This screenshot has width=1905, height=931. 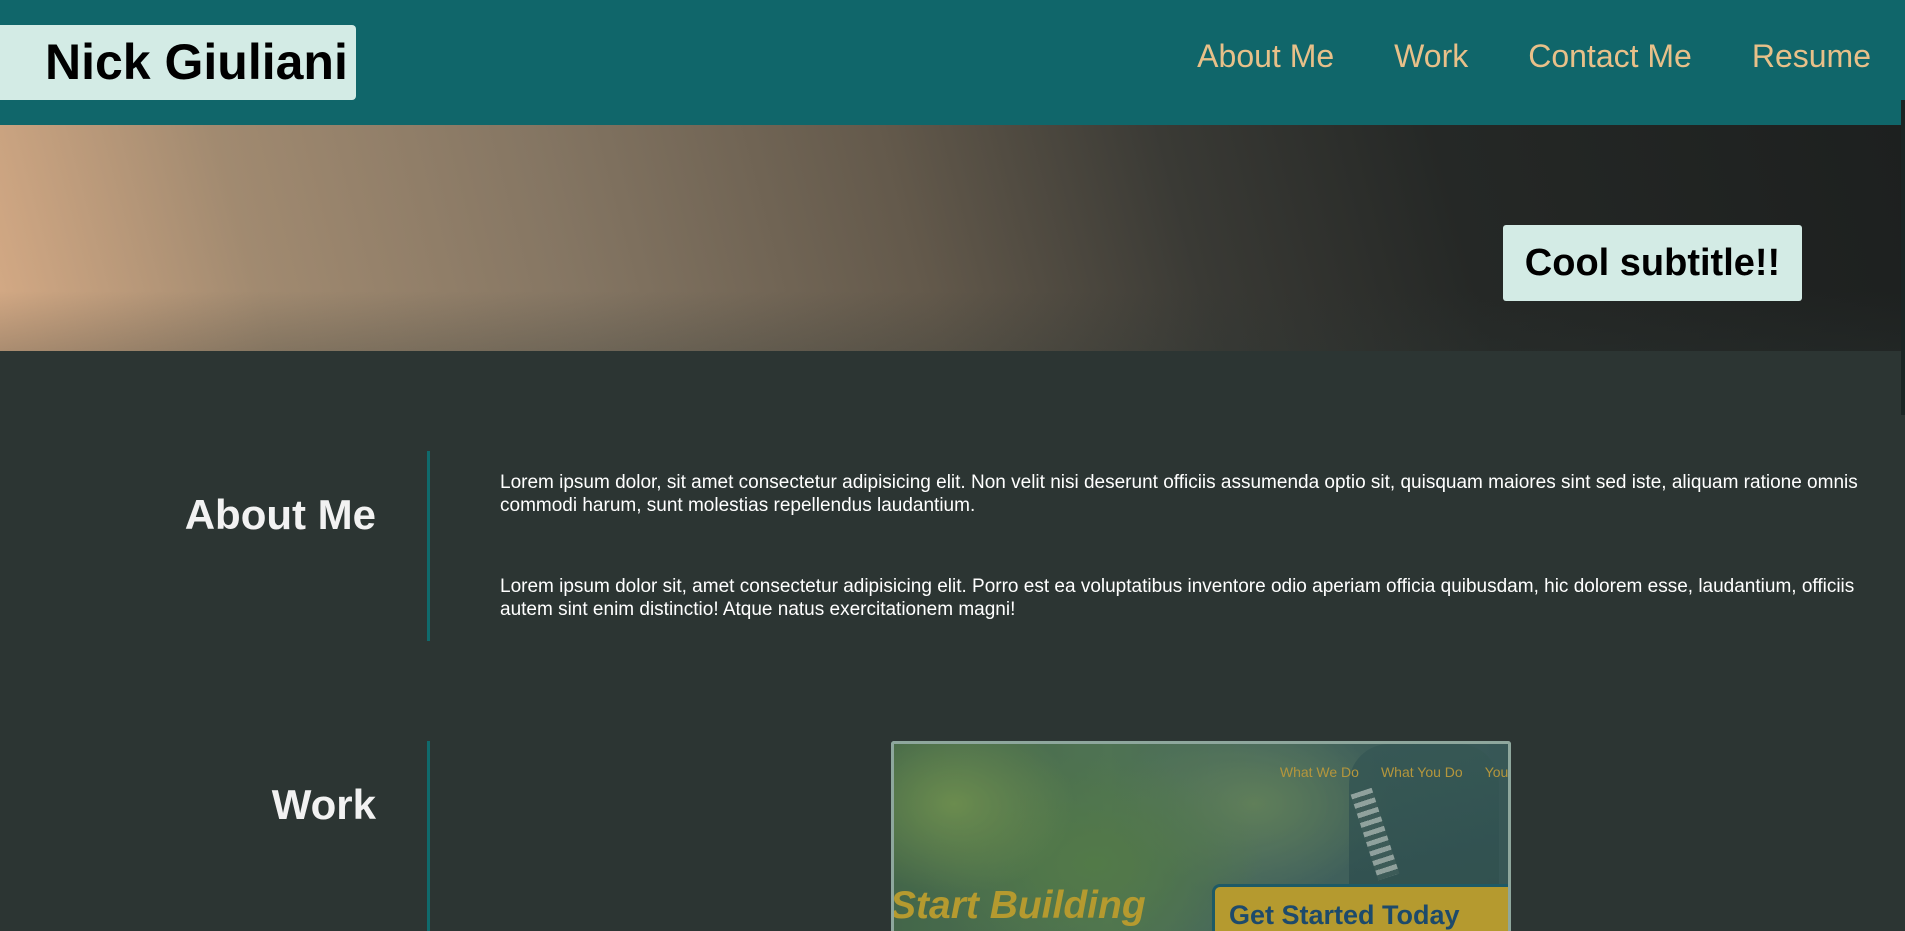 What do you see at coordinates (1431, 56) in the screenshot?
I see `nav-link-work: Work` at bounding box center [1431, 56].